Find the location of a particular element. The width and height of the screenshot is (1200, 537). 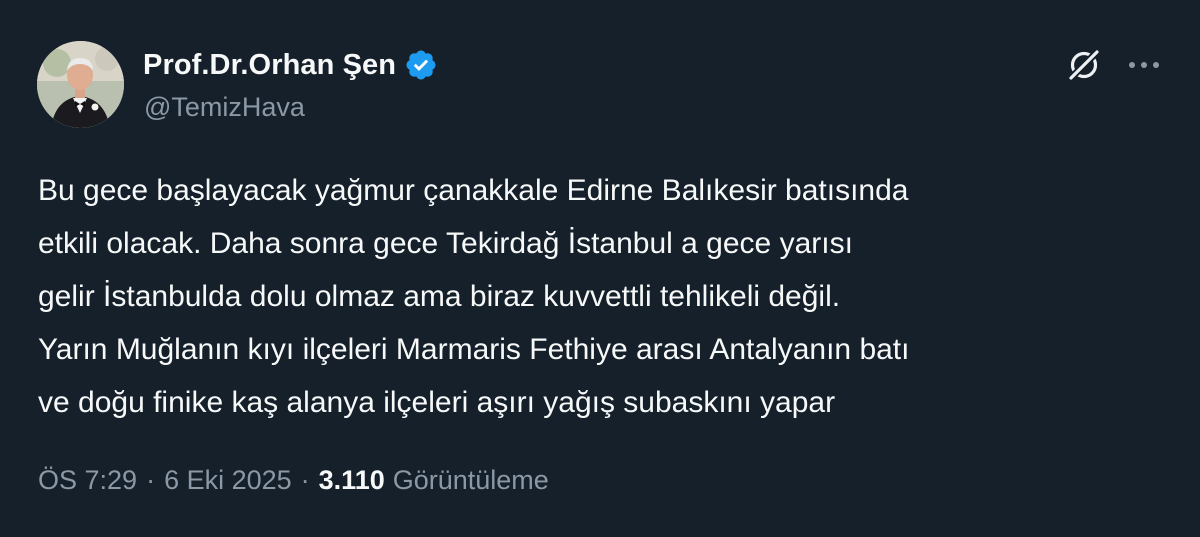

author-handle: @TemizHava is located at coordinates (224, 107).